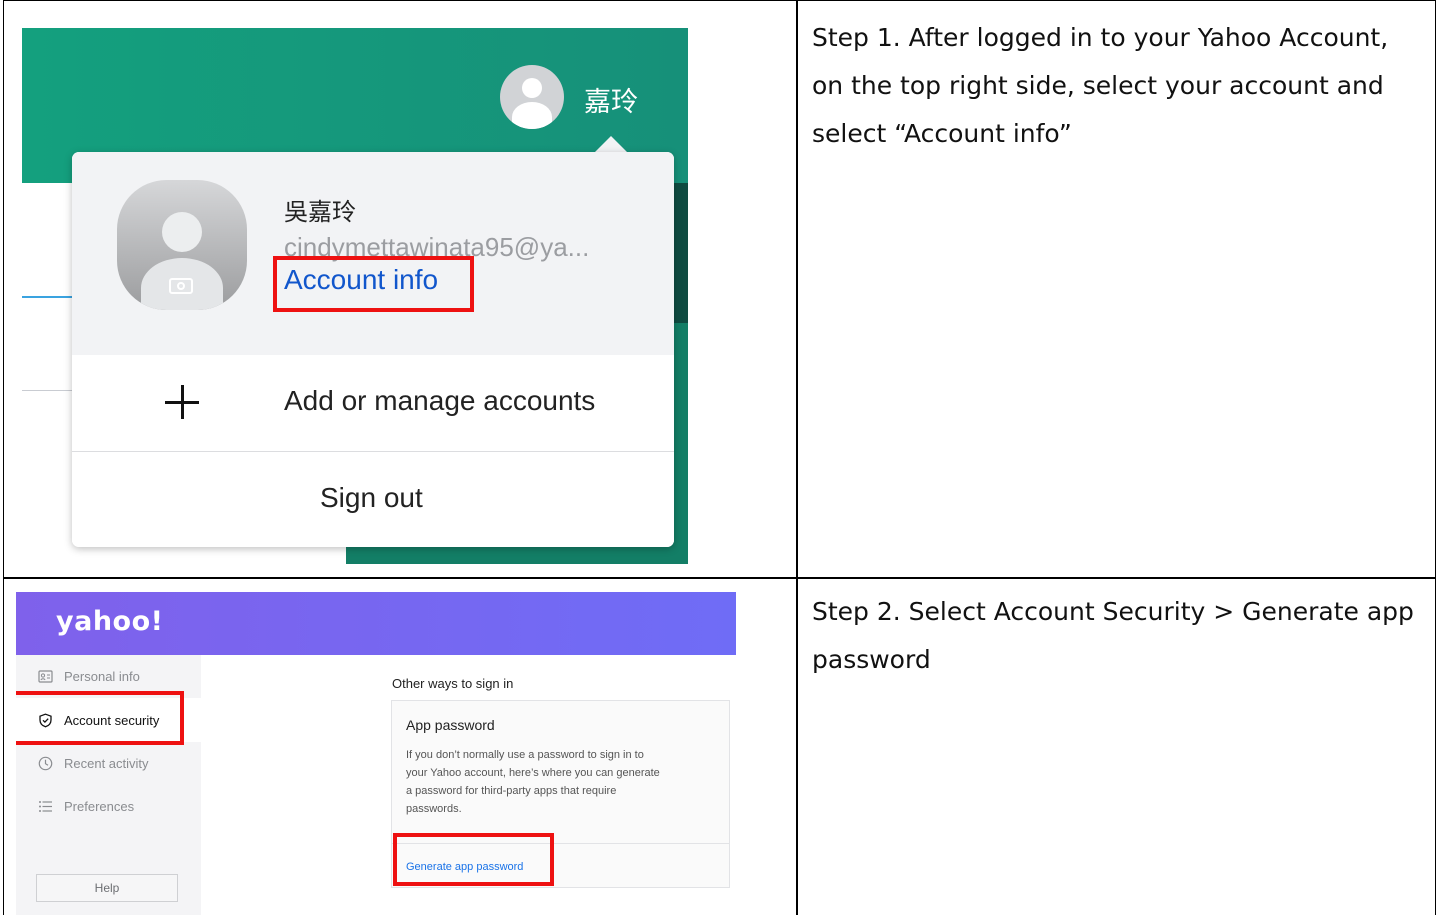 The height and width of the screenshot is (915, 1438). I want to click on clock-icon, so click(45, 763).